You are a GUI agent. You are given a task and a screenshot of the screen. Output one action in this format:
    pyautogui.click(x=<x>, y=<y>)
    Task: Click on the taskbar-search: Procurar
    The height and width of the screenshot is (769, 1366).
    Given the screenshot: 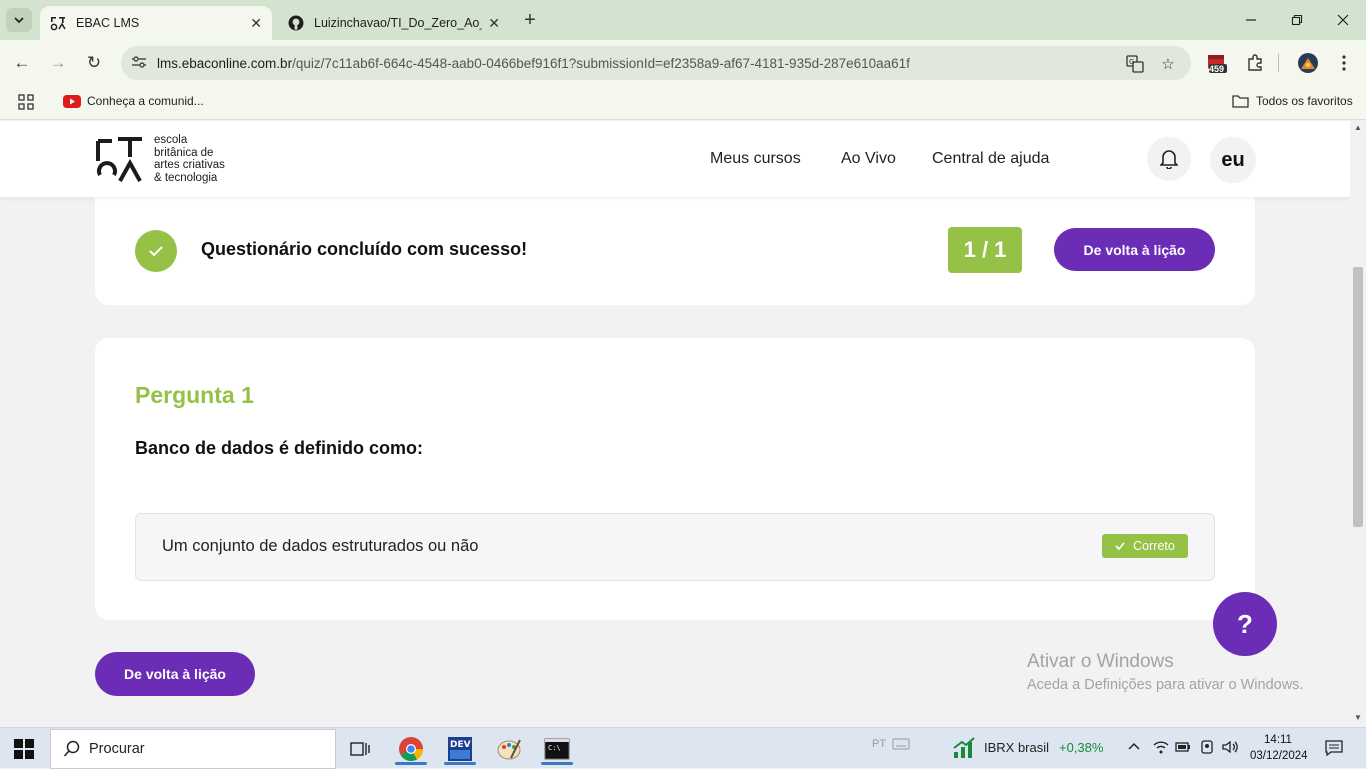 What is the action you would take?
    pyautogui.click(x=193, y=749)
    